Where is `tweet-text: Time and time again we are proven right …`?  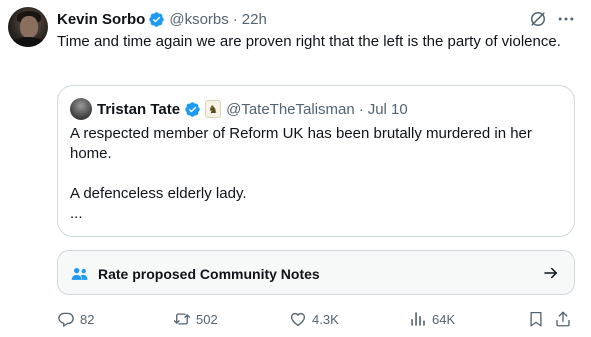 tweet-text: Time and time again we are proven right … is located at coordinates (309, 41).